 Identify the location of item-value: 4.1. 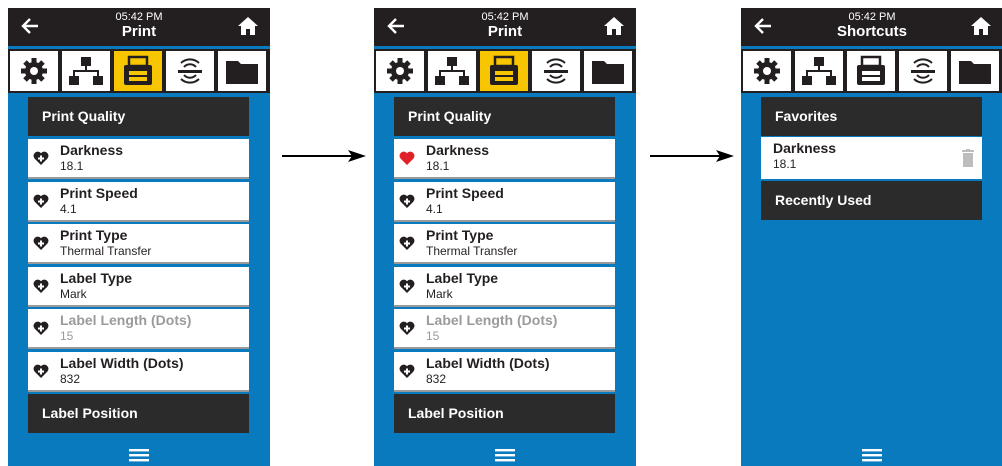
(68, 208).